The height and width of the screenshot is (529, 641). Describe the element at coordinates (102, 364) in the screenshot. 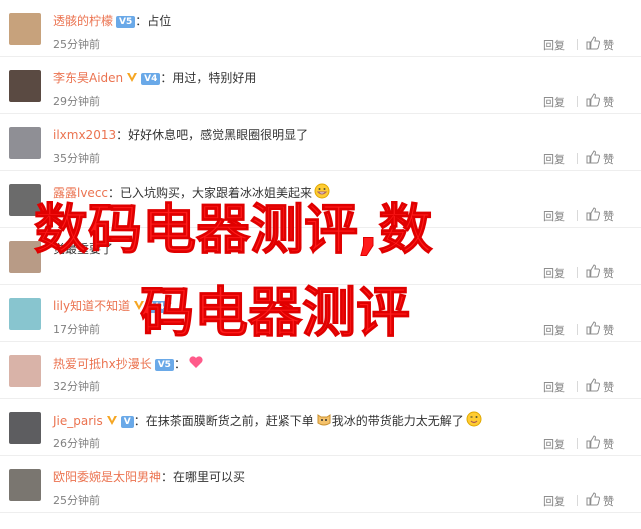

I see `username-link: 热爱可抵hx抄漫长` at that location.